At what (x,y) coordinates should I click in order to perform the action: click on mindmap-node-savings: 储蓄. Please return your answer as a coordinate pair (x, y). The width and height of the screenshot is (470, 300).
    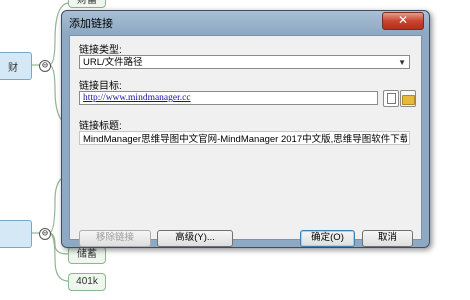
    Looking at the image, I should click on (87, 255).